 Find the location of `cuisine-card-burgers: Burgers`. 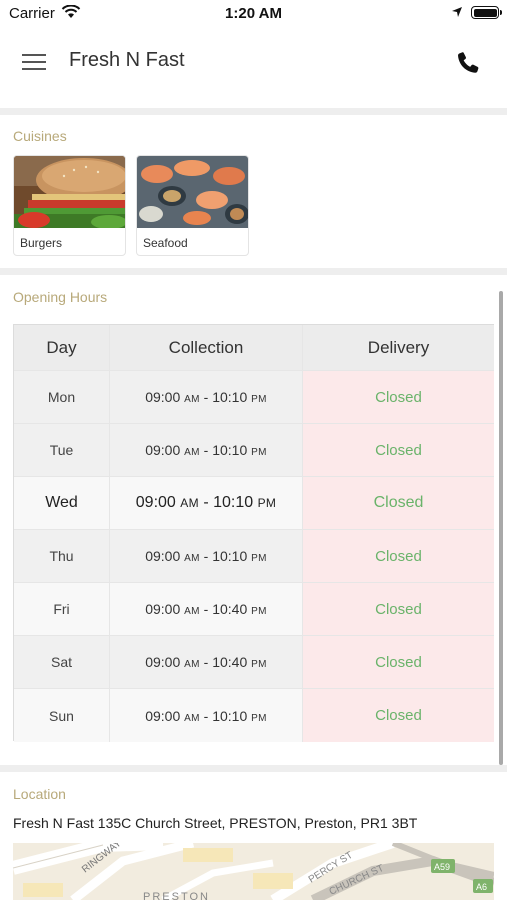

cuisine-card-burgers: Burgers is located at coordinates (69, 205).